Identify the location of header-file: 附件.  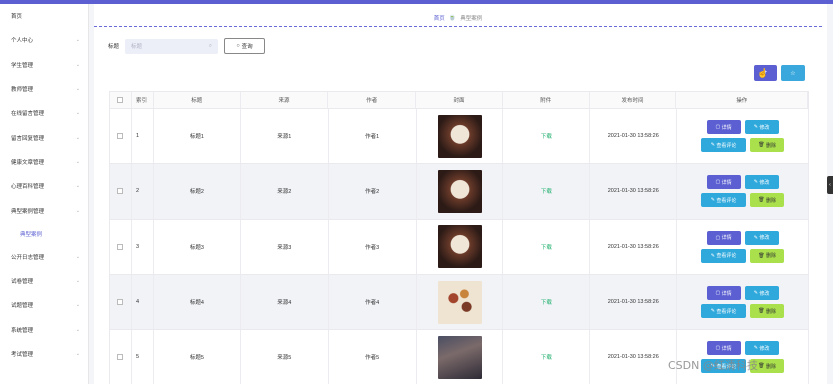
(546, 100).